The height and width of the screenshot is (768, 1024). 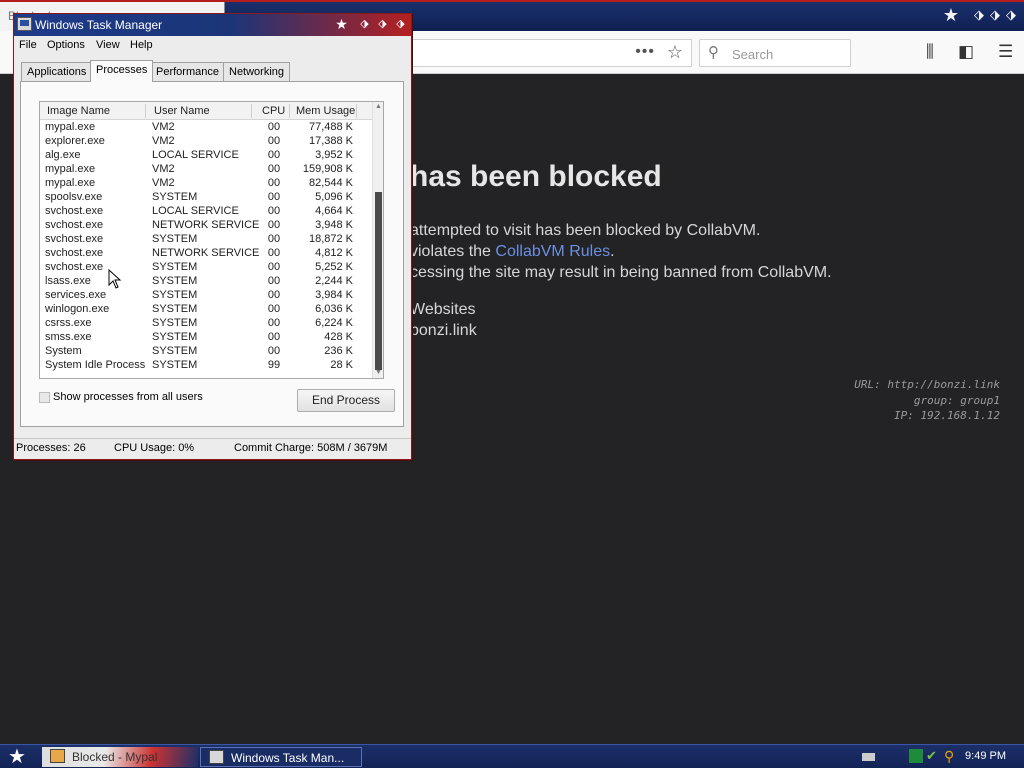 I want to click on process-list-scrollbar: ▲ ▼, so click(x=377, y=240).